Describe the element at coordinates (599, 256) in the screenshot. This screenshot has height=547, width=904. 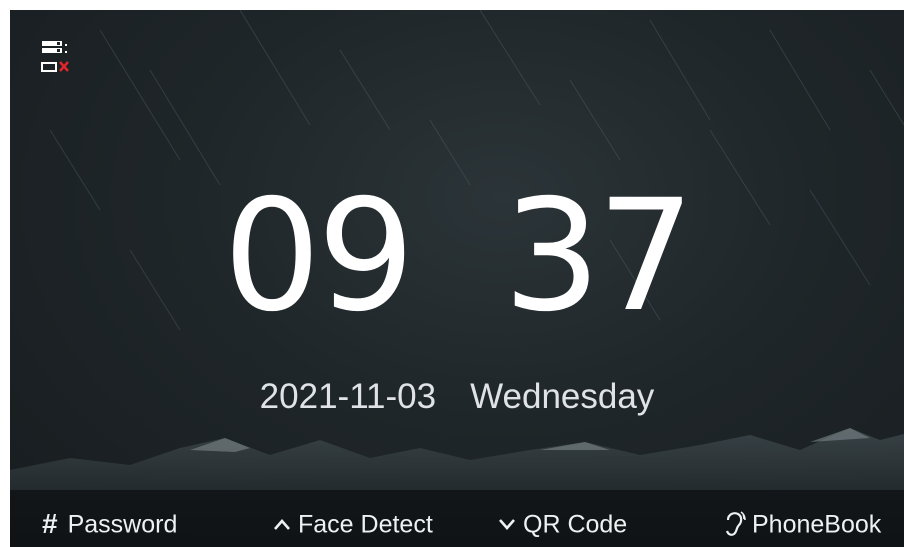
I see `clock-minute: 37` at that location.